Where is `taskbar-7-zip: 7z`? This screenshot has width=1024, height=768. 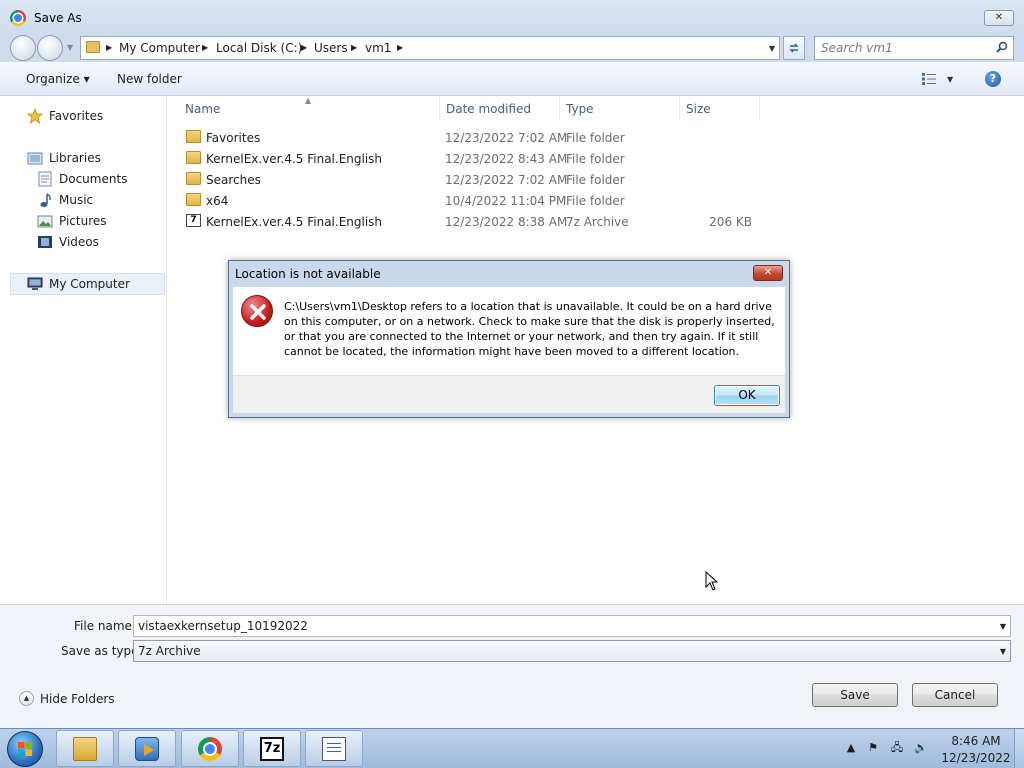
taskbar-7-zip: 7z is located at coordinates (272, 748).